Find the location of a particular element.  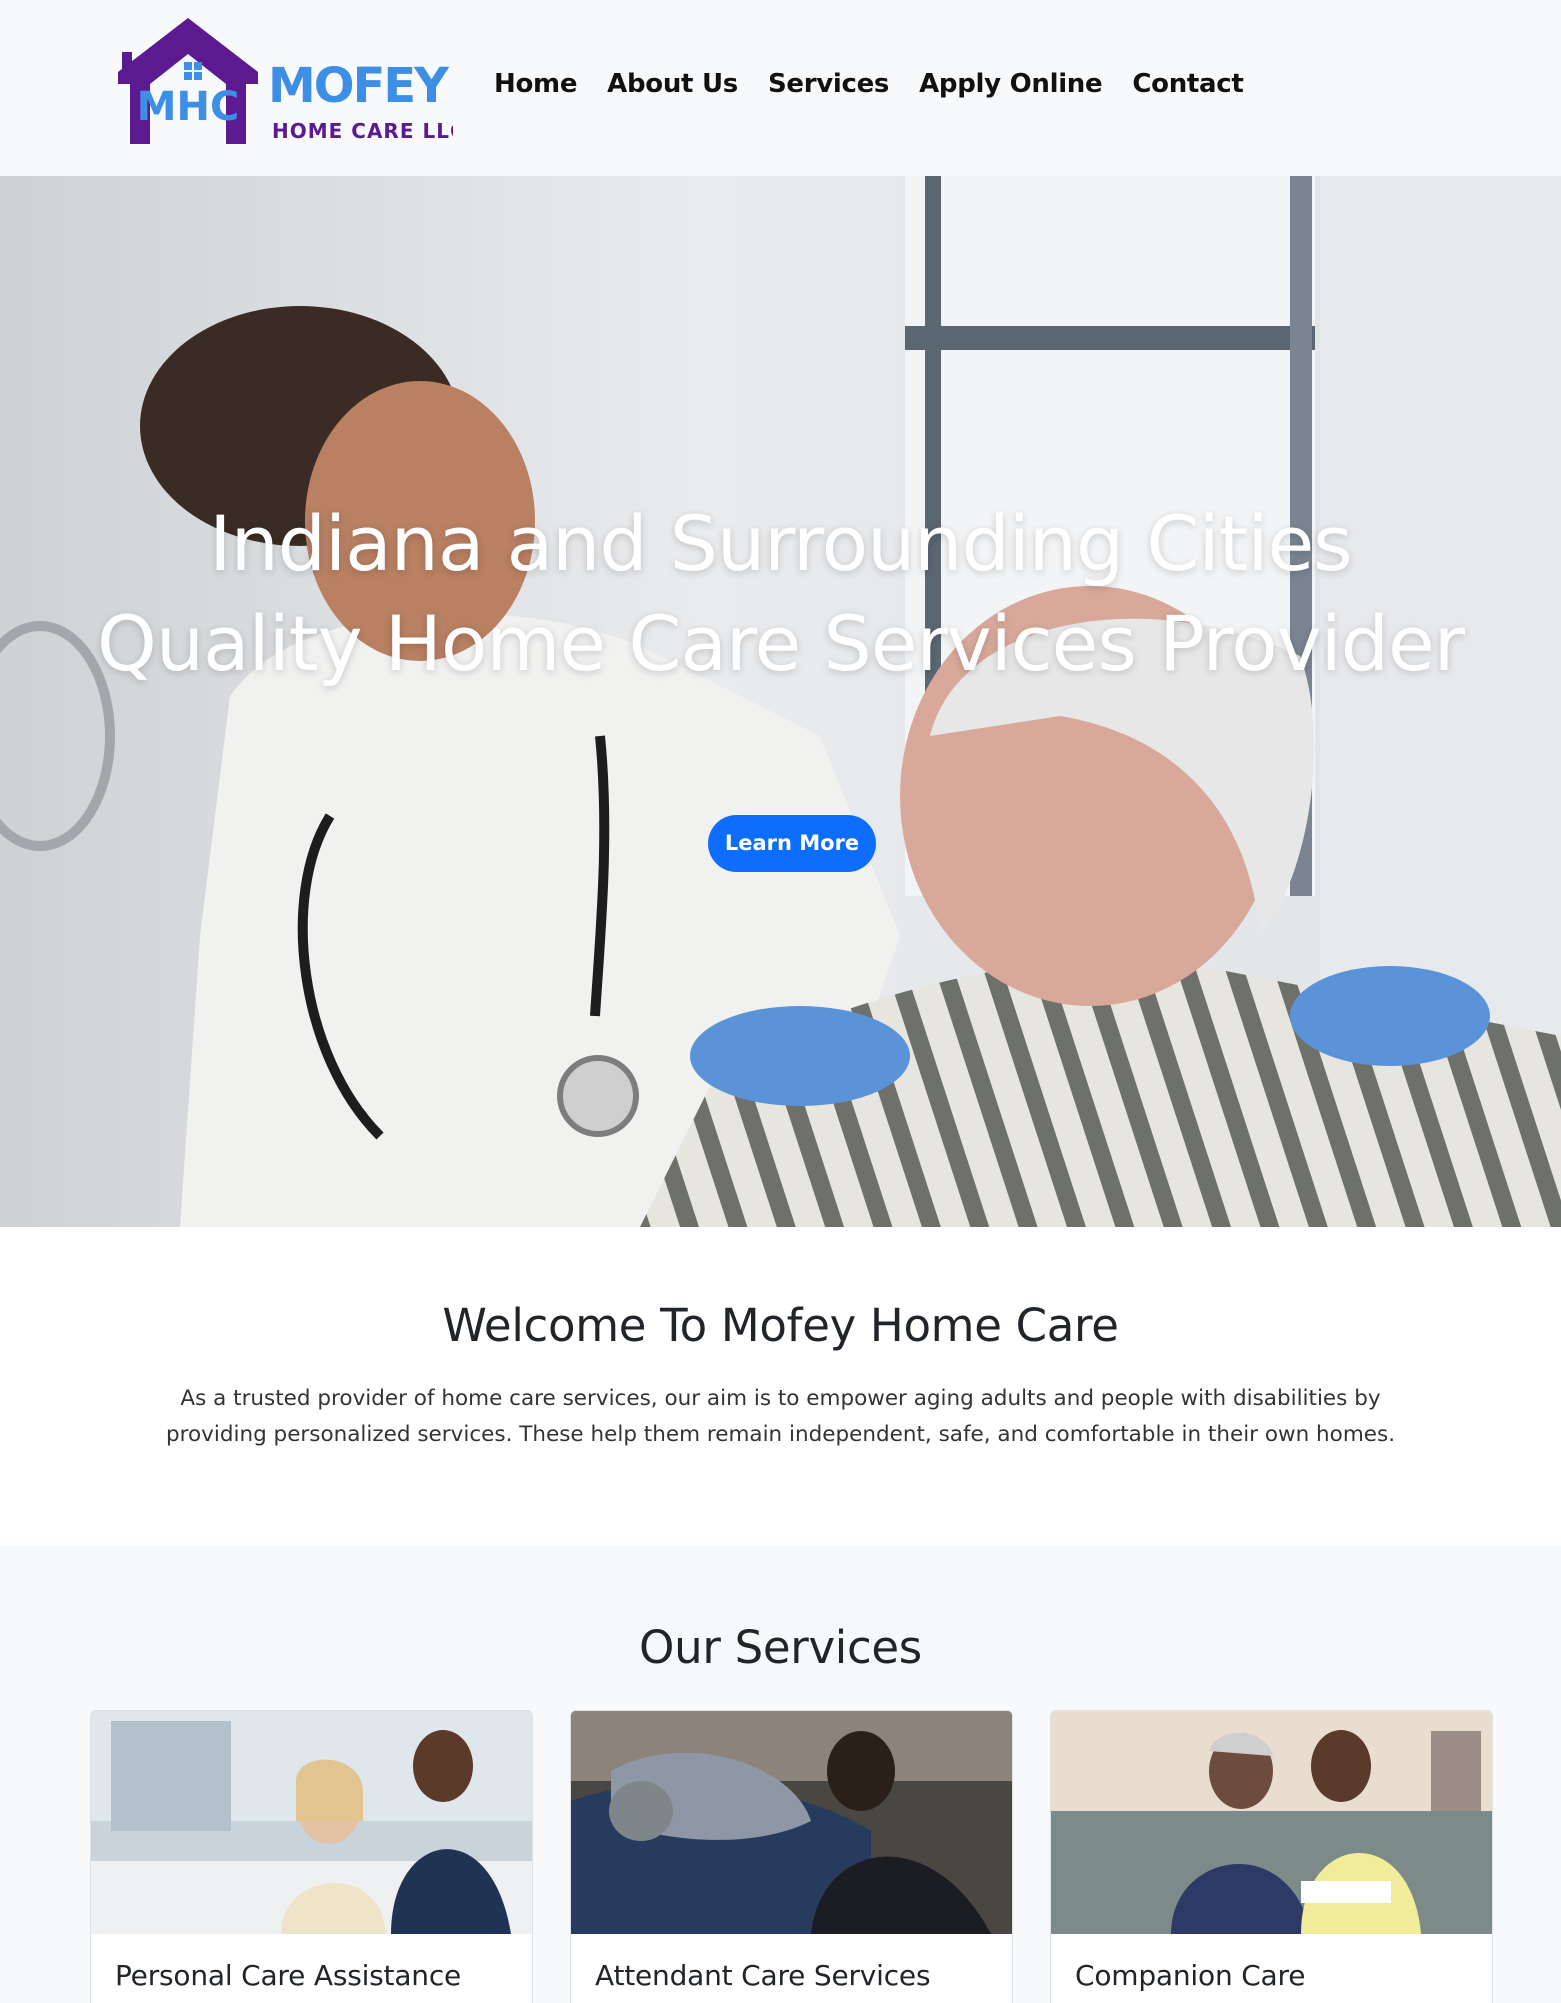

service-card-companion-care: Companion Care is located at coordinates (1271, 1856).